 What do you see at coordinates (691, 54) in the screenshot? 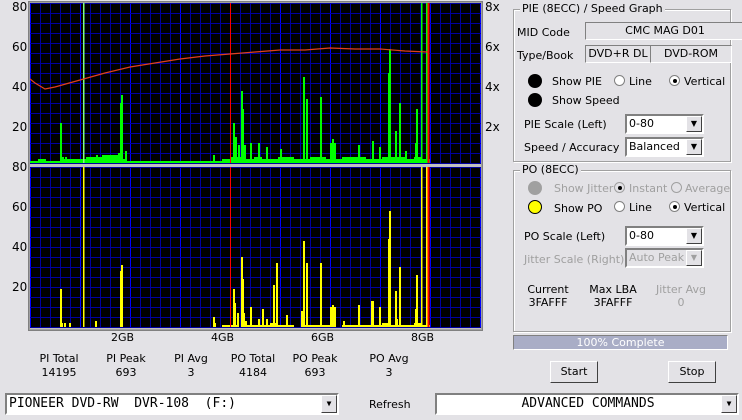
I see `book-type-value: DVD-ROM` at bounding box center [691, 54].